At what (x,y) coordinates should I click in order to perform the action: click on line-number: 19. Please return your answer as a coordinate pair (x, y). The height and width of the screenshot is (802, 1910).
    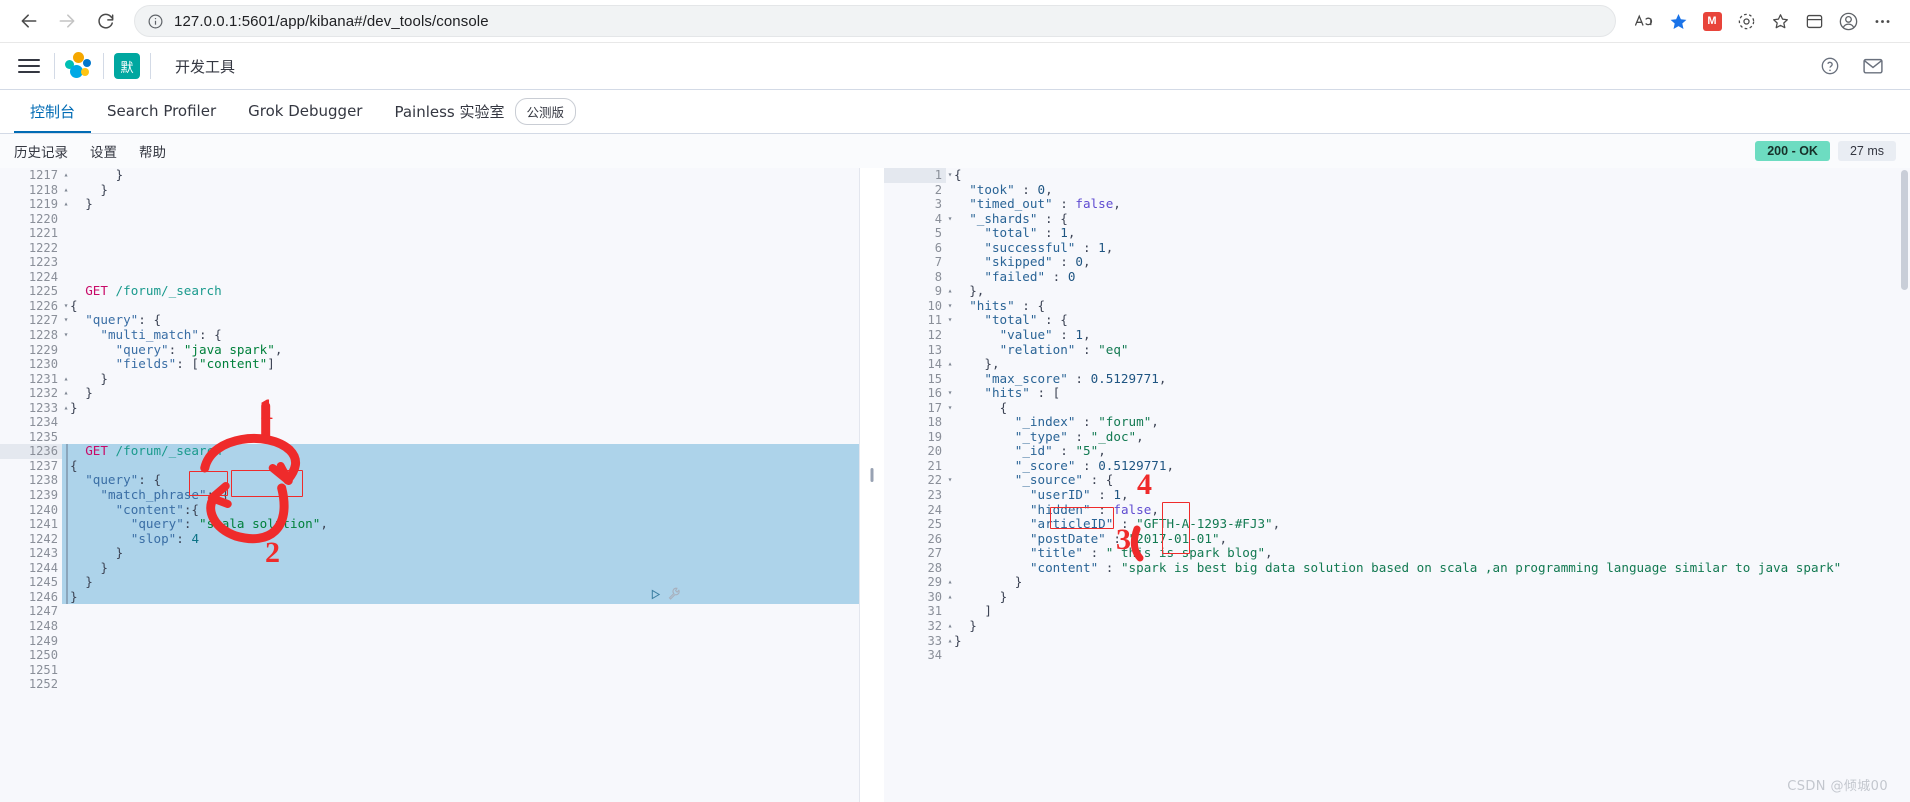
    Looking at the image, I should click on (934, 436).